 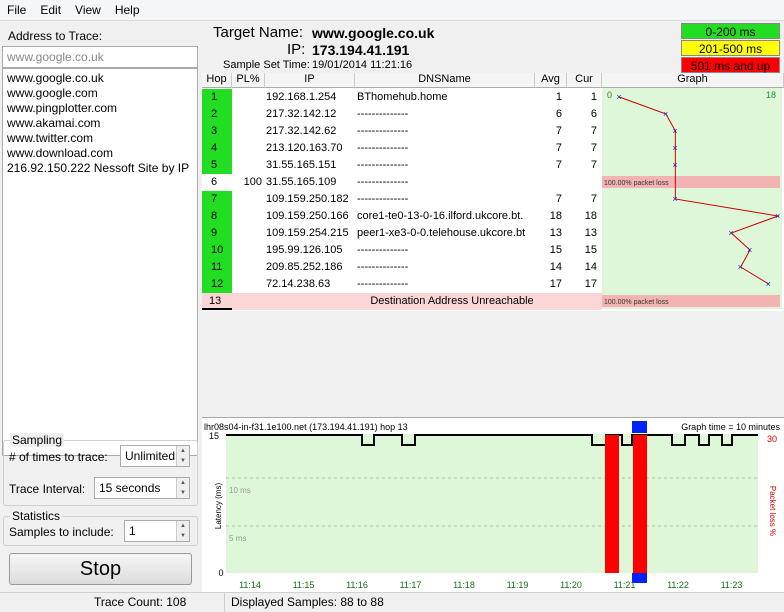 What do you see at coordinates (582, 182) in the screenshot?
I see `hop-cur` at bounding box center [582, 182].